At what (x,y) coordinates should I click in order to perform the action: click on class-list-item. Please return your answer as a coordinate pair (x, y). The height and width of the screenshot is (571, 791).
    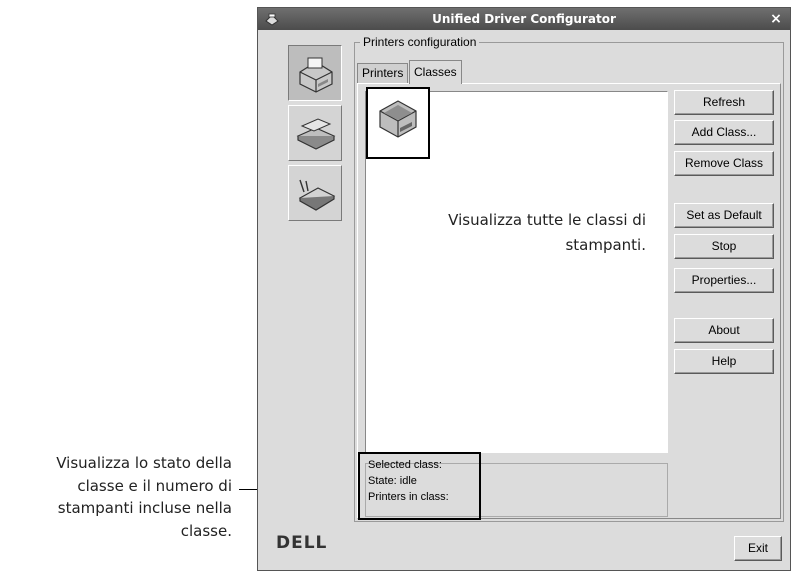
    Looking at the image, I should click on (398, 123).